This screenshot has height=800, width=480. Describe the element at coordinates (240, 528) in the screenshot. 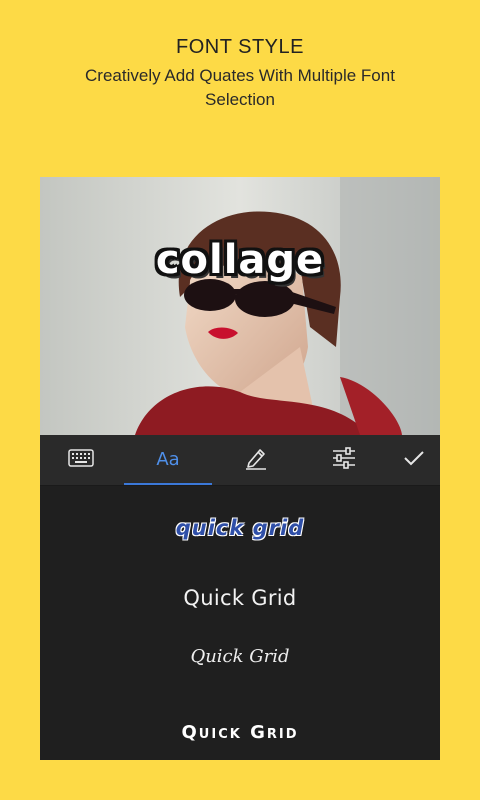

I see `font-option: quick grid` at that location.